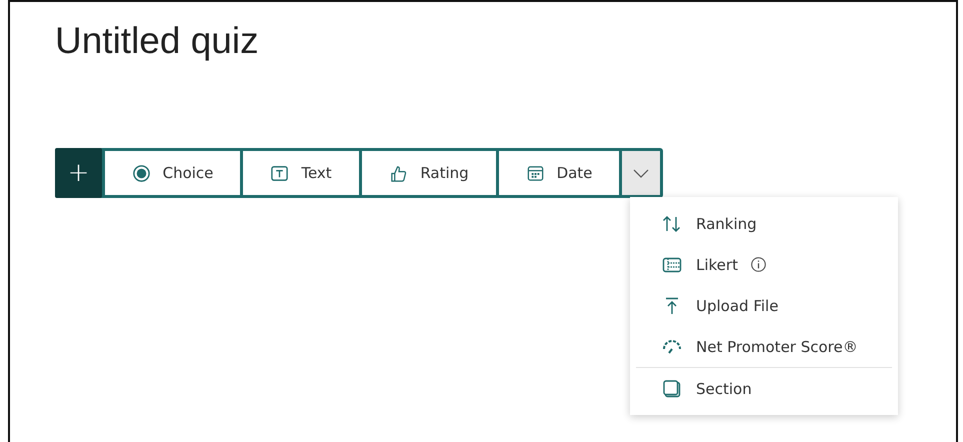 This screenshot has width=963, height=442. What do you see at coordinates (280, 173) in the screenshot?
I see `text-box-icon` at bounding box center [280, 173].